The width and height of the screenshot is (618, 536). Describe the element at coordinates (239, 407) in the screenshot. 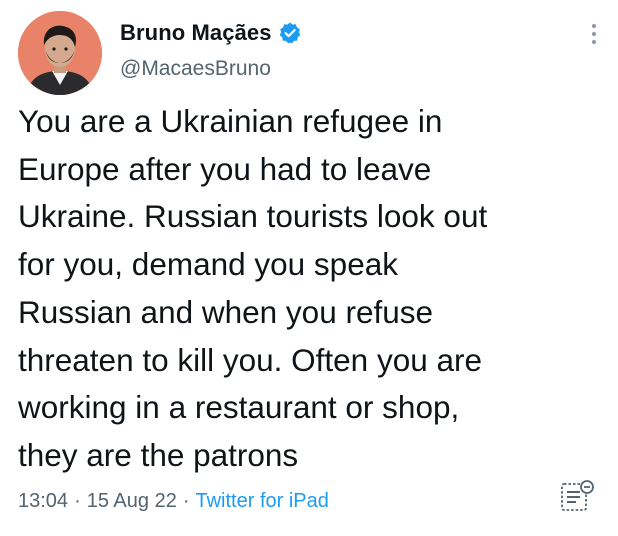

I see `tweet-text-line: working in a restaurant or shop,` at that location.